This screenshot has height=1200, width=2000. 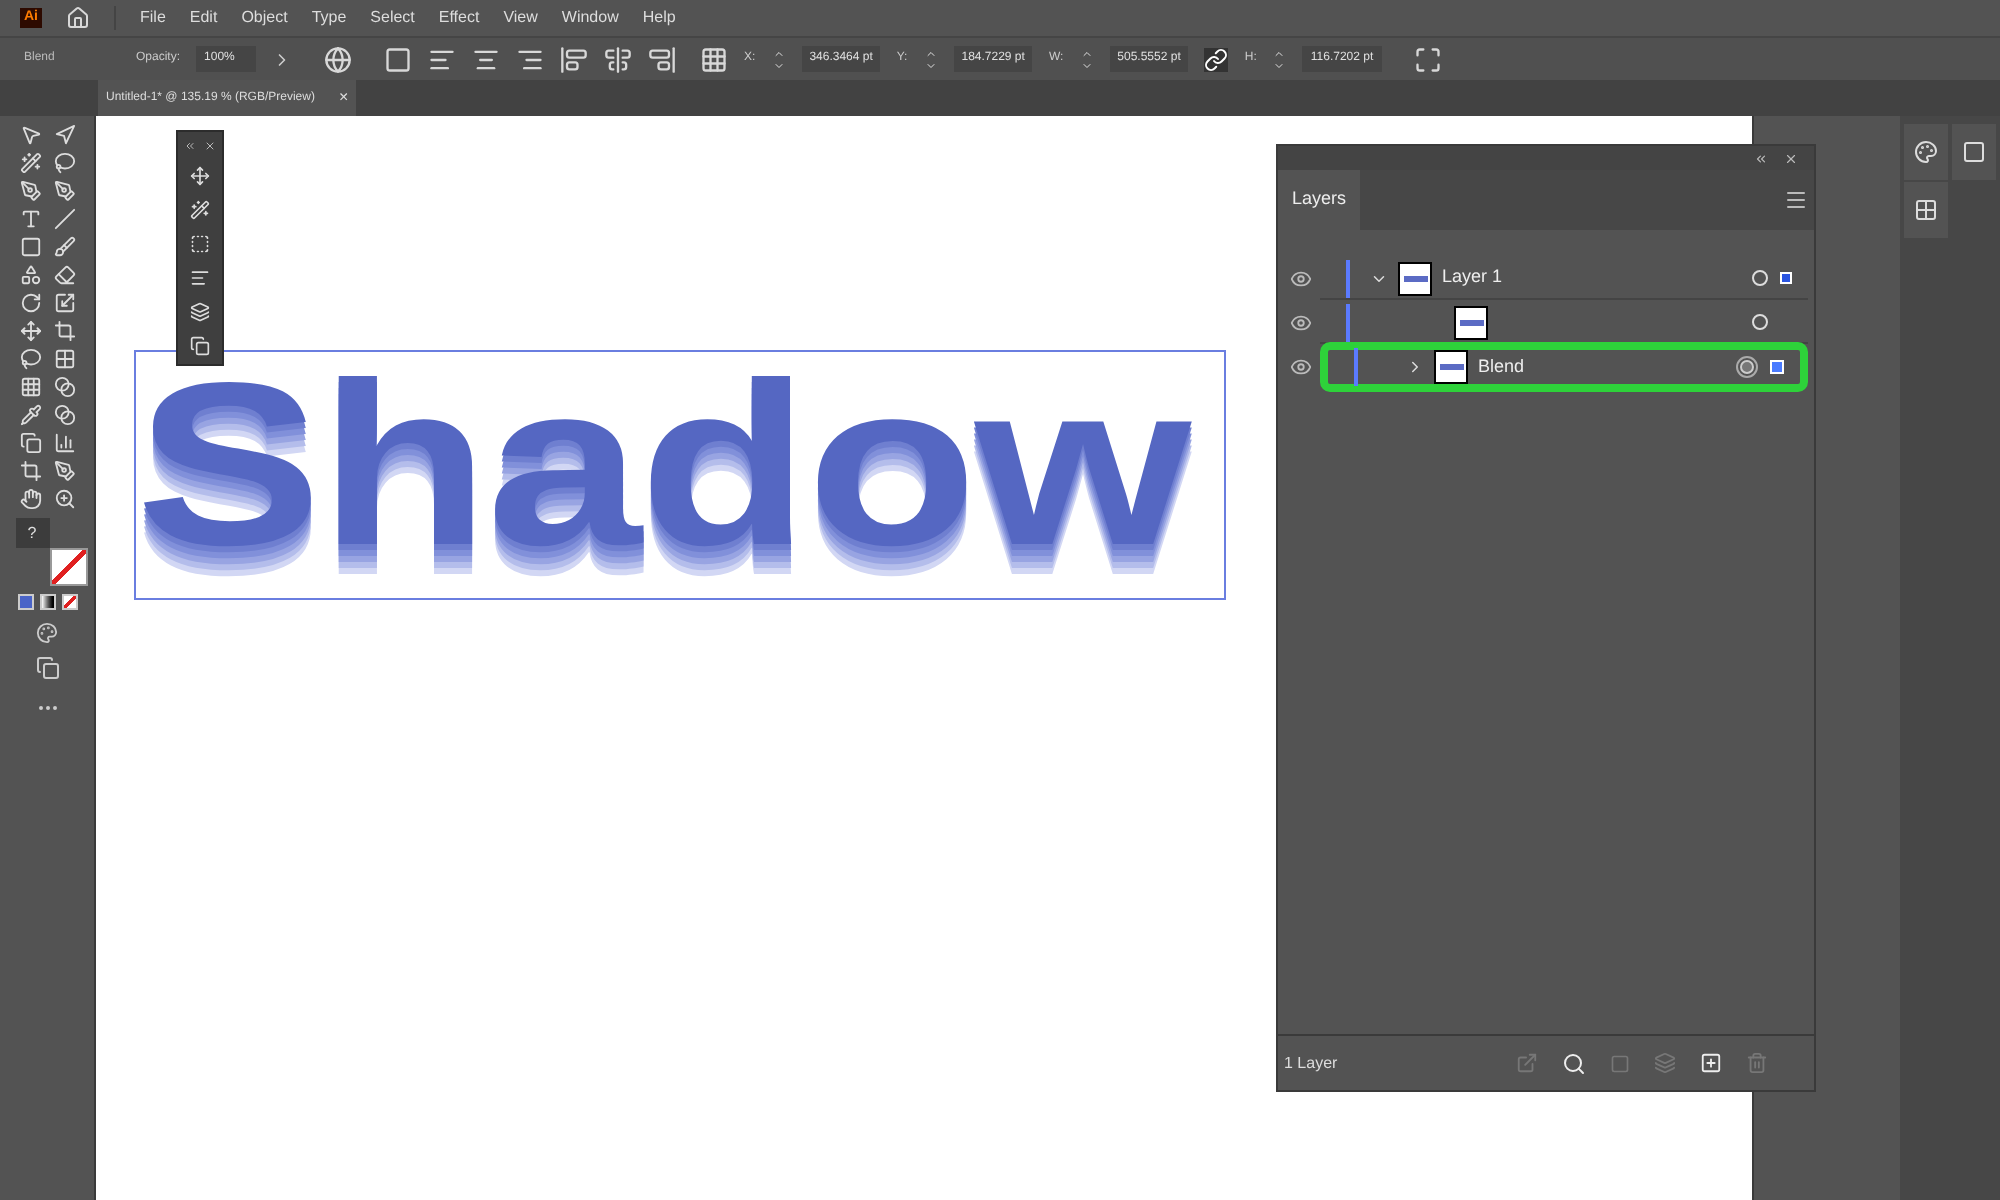 I want to click on hand-tool, so click(x=30, y=499).